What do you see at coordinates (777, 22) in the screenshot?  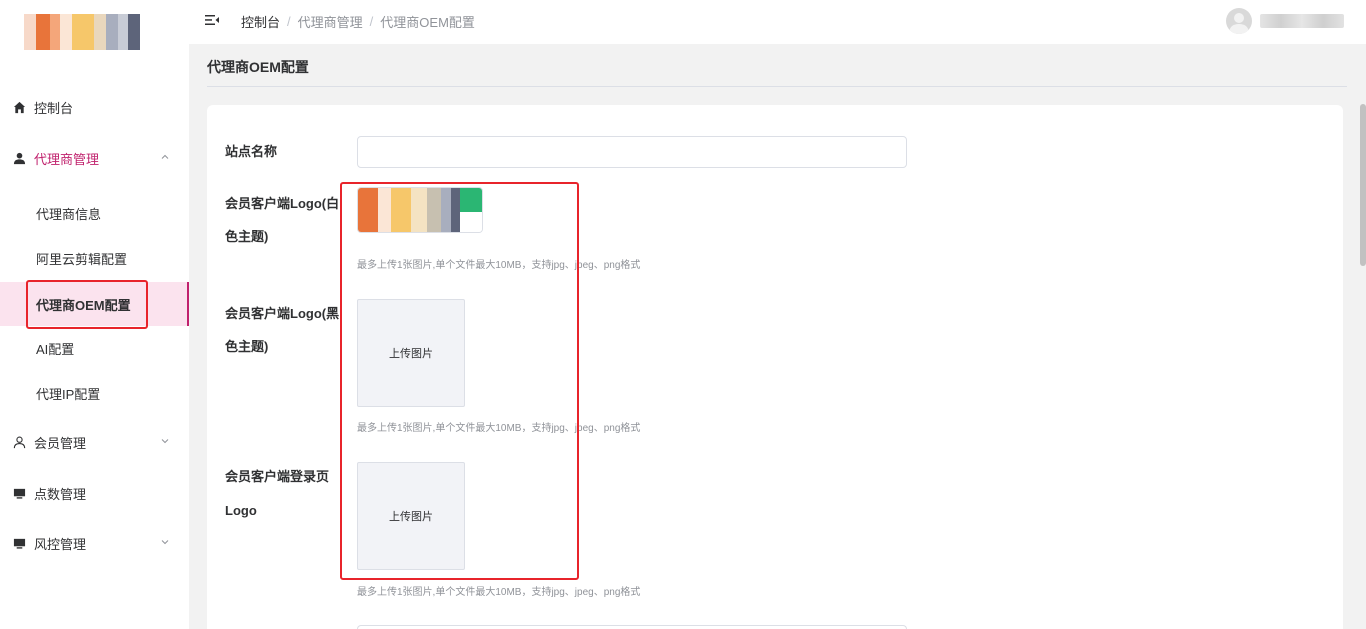 I see `top-header: 控制台 / 代理商管理 / 代理商OEM配置` at bounding box center [777, 22].